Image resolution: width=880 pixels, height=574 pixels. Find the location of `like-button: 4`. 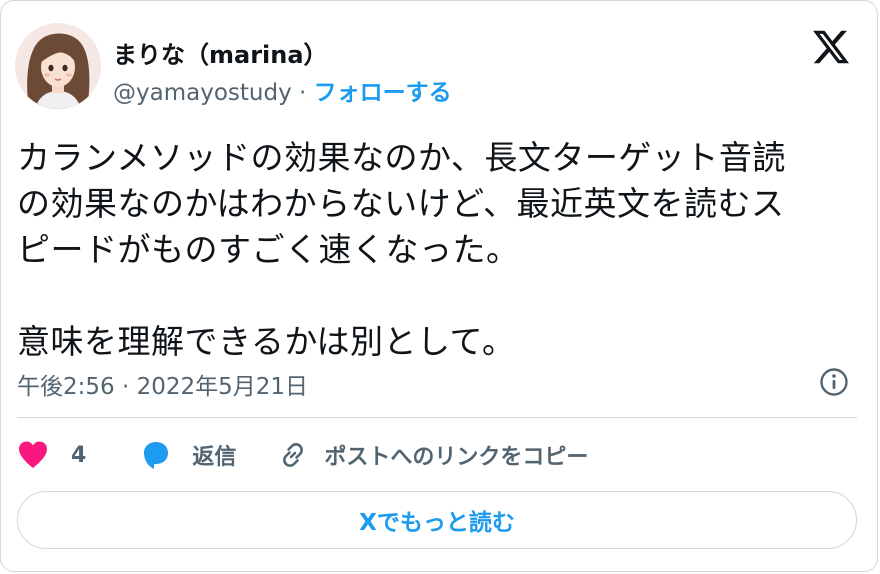

like-button: 4 is located at coordinates (78, 455).